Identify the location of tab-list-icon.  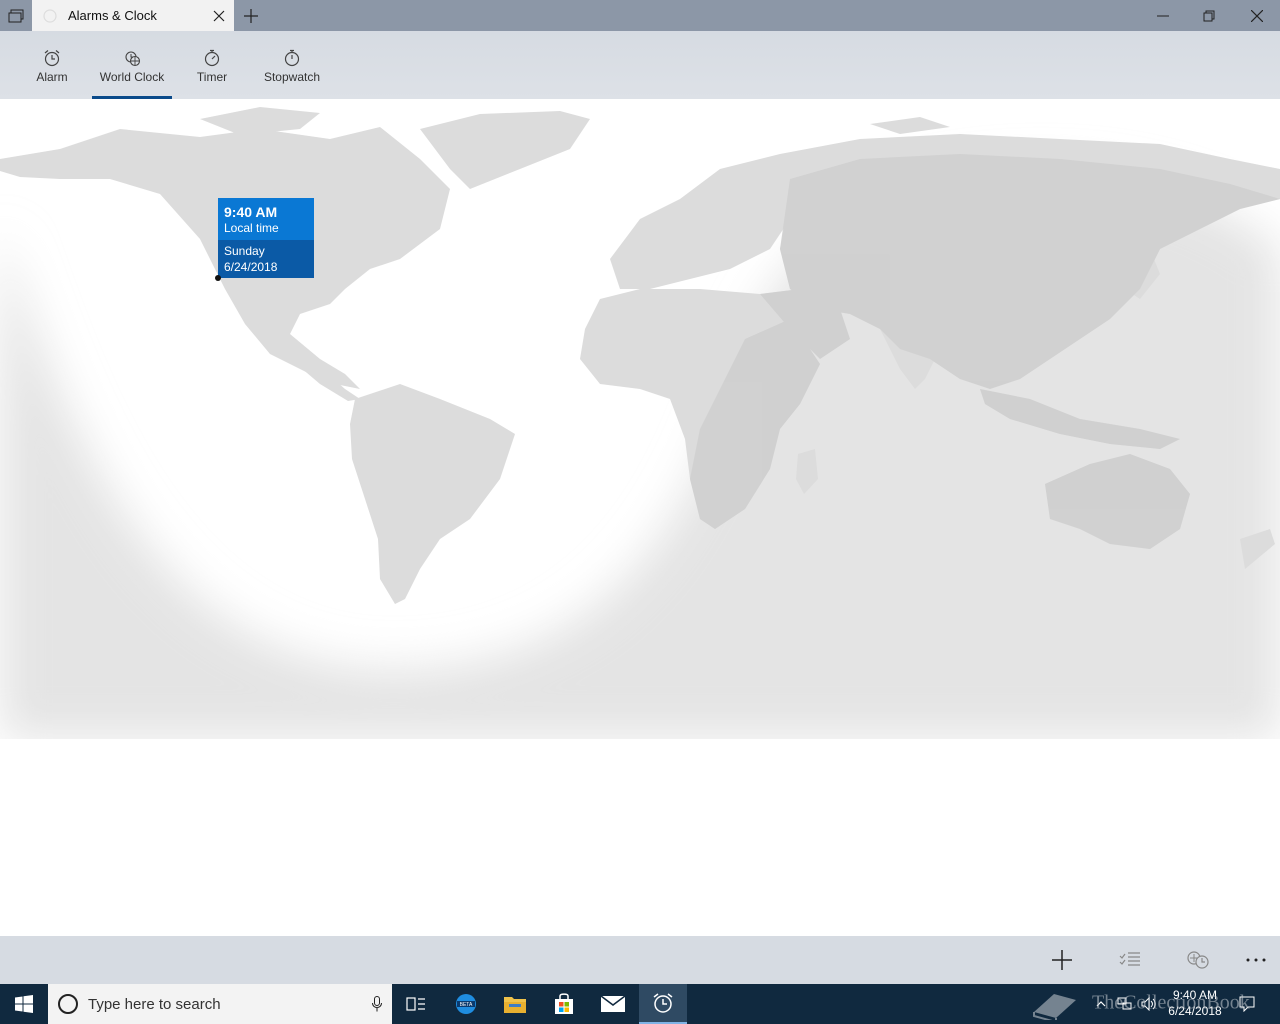
(16, 15).